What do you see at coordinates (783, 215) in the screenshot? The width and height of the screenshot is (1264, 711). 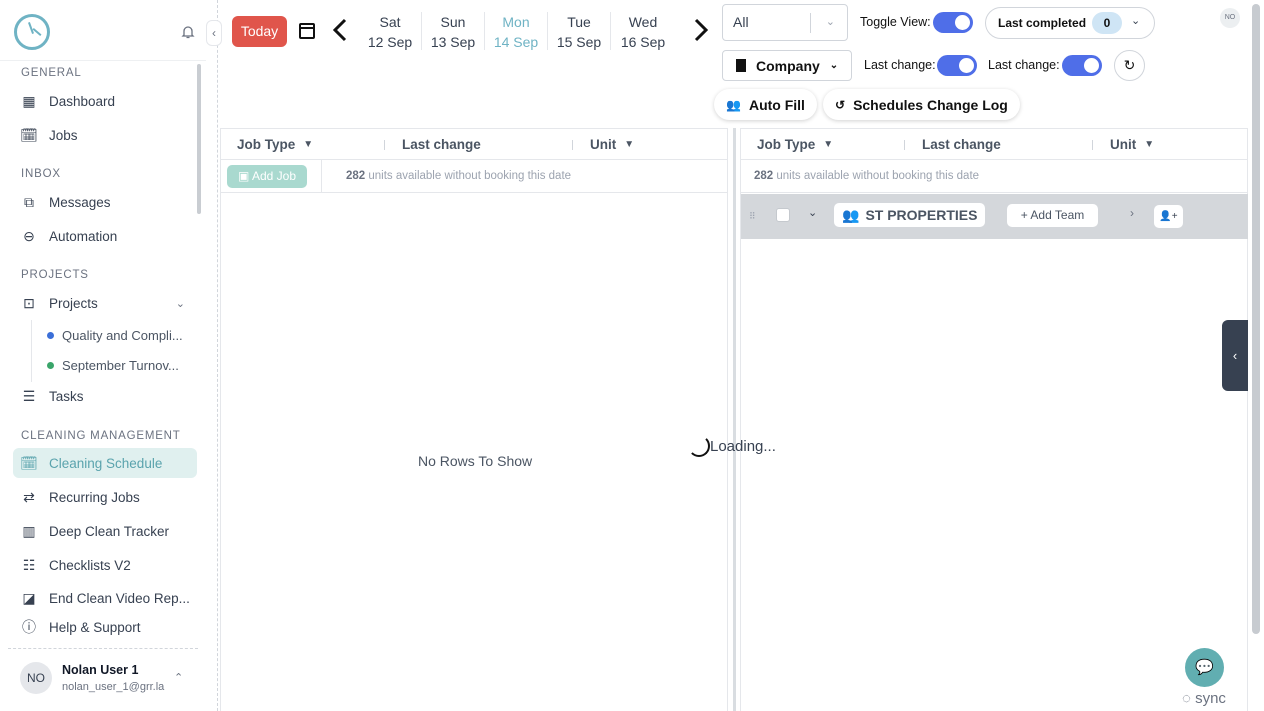 I see `team-checkbox` at bounding box center [783, 215].